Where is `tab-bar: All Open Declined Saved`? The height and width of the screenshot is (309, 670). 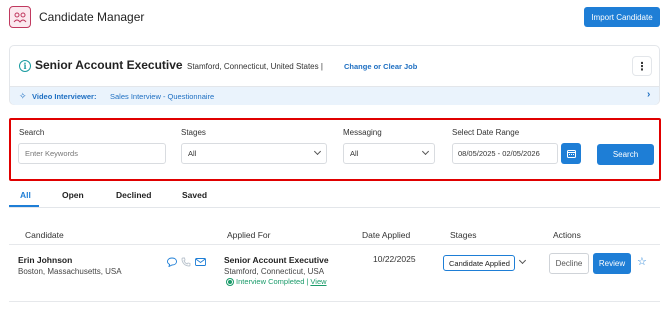
tab-bar: All Open Declined Saved is located at coordinates (334, 197).